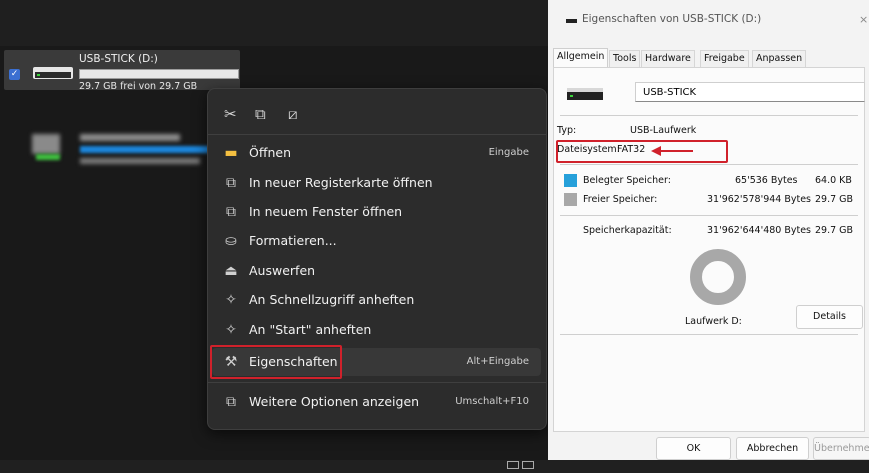 This screenshot has height=473, width=869. Describe the element at coordinates (14, 74) in the screenshot. I see `drive-checkbox: ✓` at that location.